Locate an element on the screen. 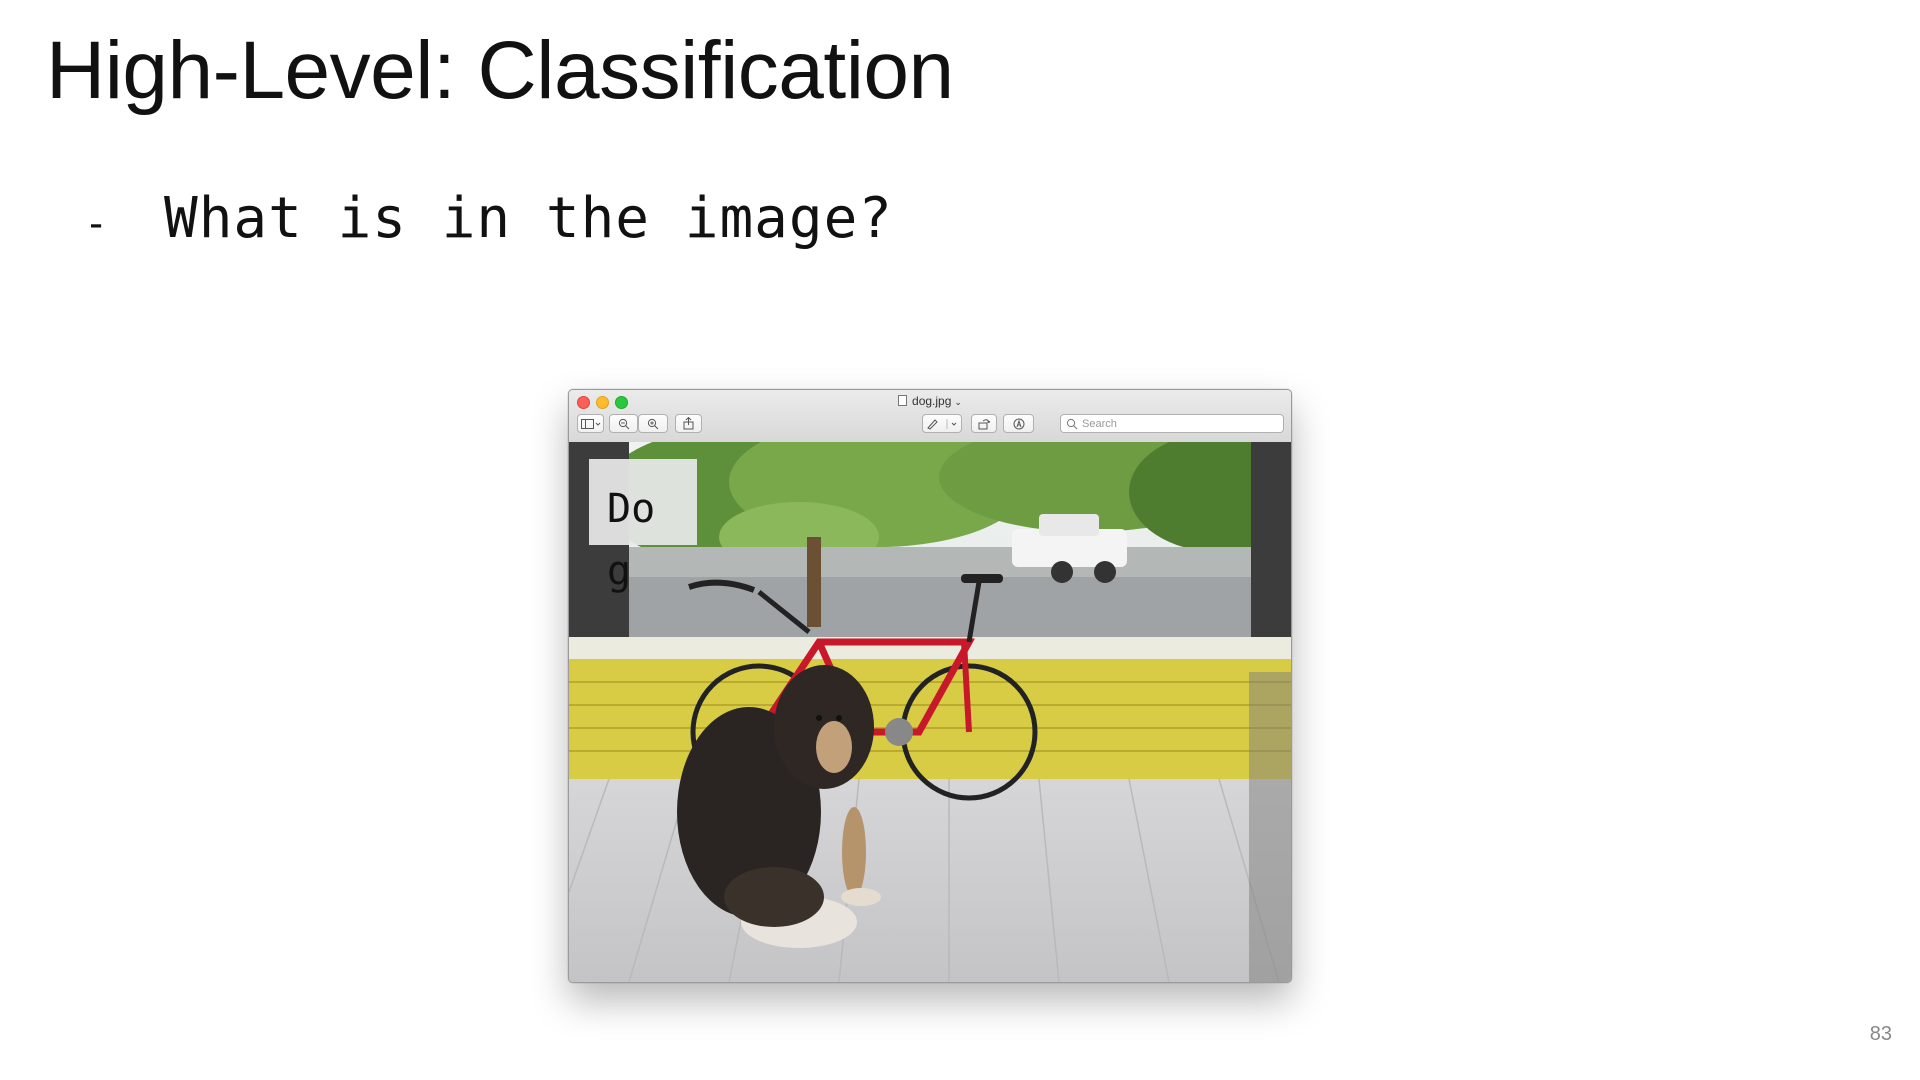  zoom-in-icon is located at coordinates (653, 423).